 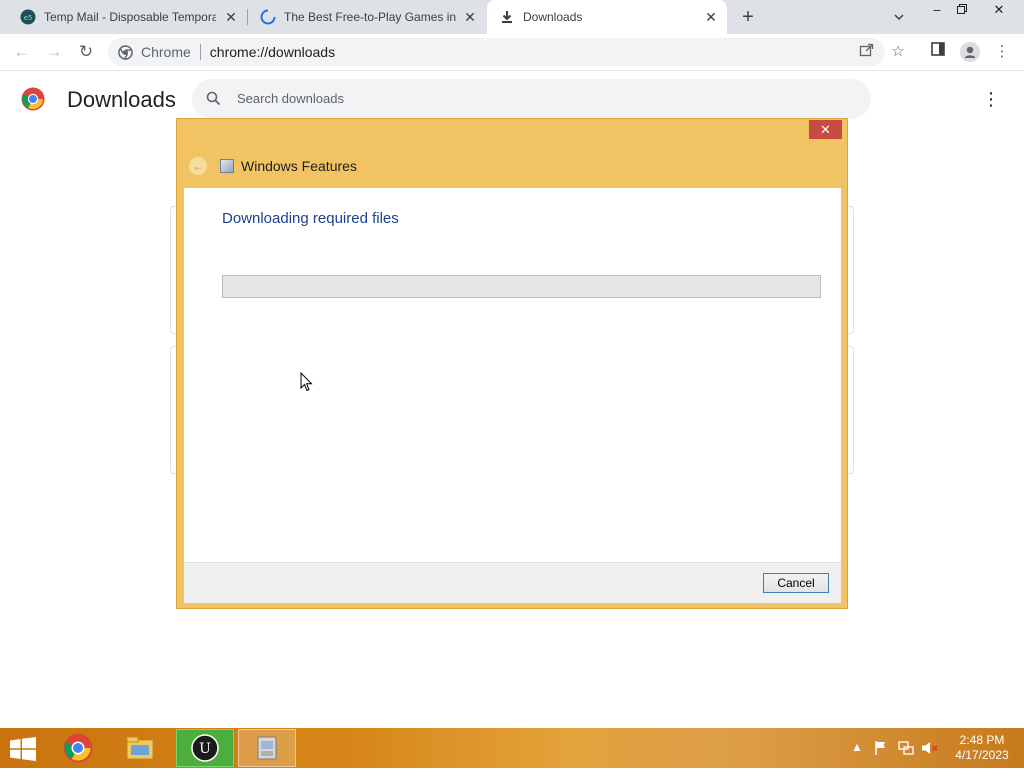 What do you see at coordinates (898, 52) in the screenshot?
I see `bookmark-star-icon: ☆` at bounding box center [898, 52].